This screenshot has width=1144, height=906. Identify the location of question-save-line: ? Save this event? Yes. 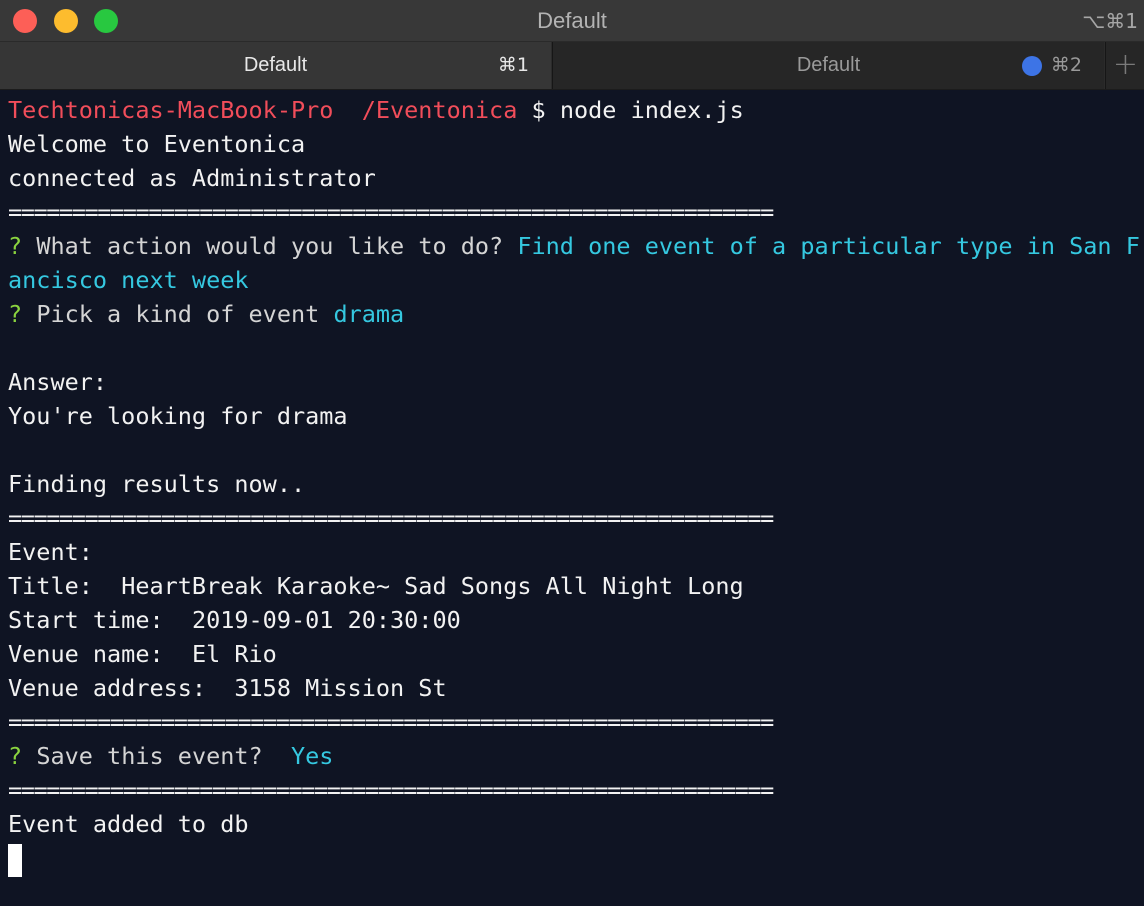
(576, 756).